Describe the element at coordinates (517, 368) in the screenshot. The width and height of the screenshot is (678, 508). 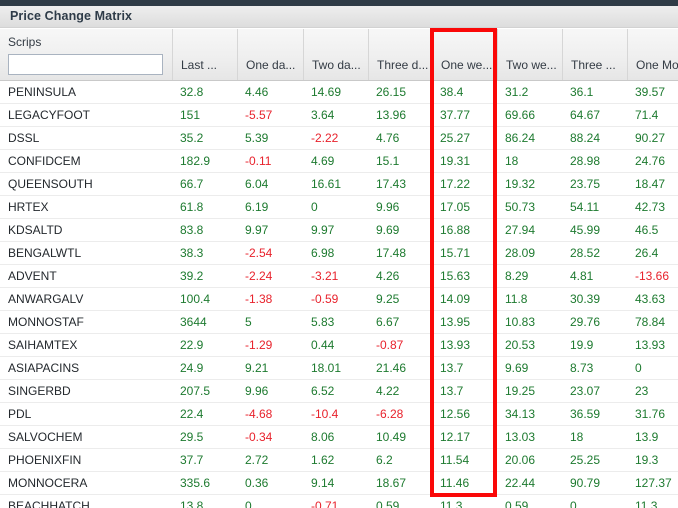
I see `cell-two_week: 9.69` at that location.